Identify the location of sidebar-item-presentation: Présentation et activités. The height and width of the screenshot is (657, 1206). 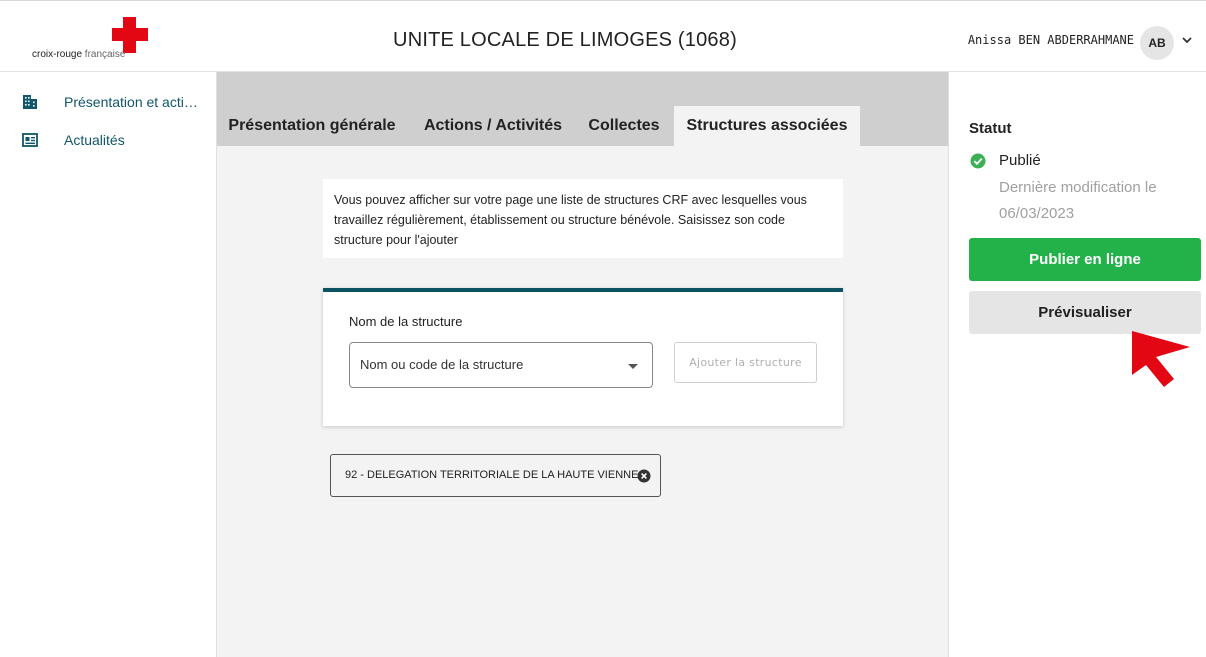
(108, 102).